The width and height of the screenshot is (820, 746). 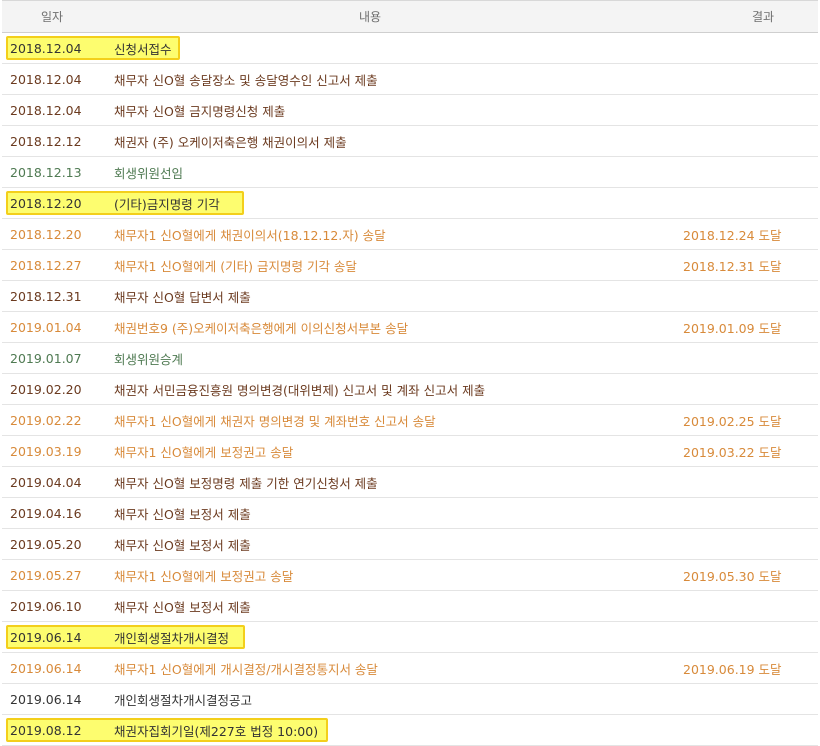 I want to click on row-content: (기타)금지명령 기각, so click(x=167, y=204).